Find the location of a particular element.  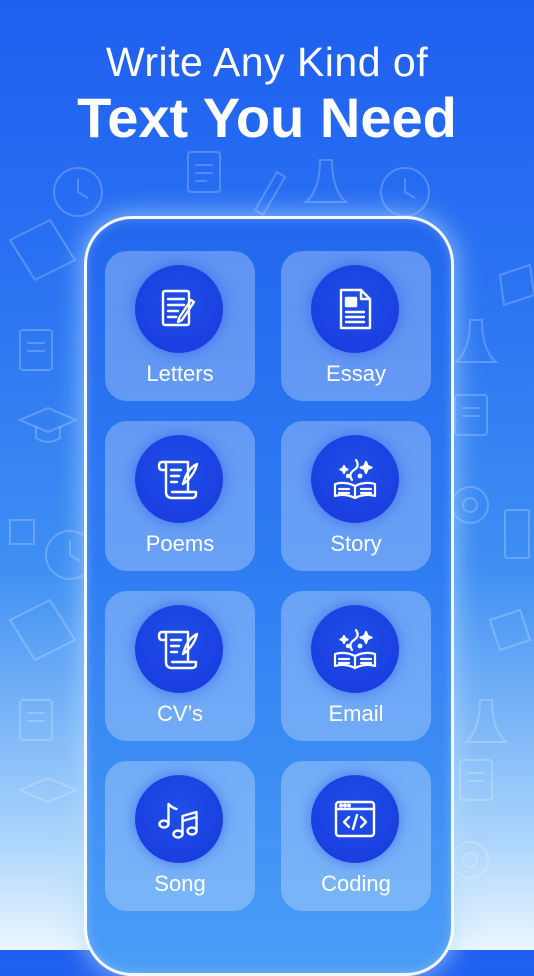

category-card-coding: Coding is located at coordinates (356, 836).